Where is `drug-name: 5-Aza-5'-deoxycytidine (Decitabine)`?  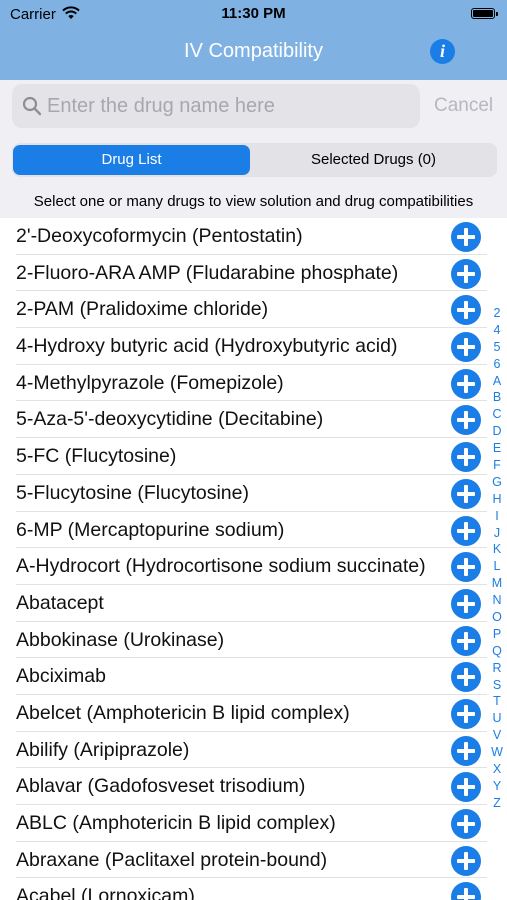 drug-name: 5-Aza-5'-deoxycytidine (Decitabine) is located at coordinates (170, 419).